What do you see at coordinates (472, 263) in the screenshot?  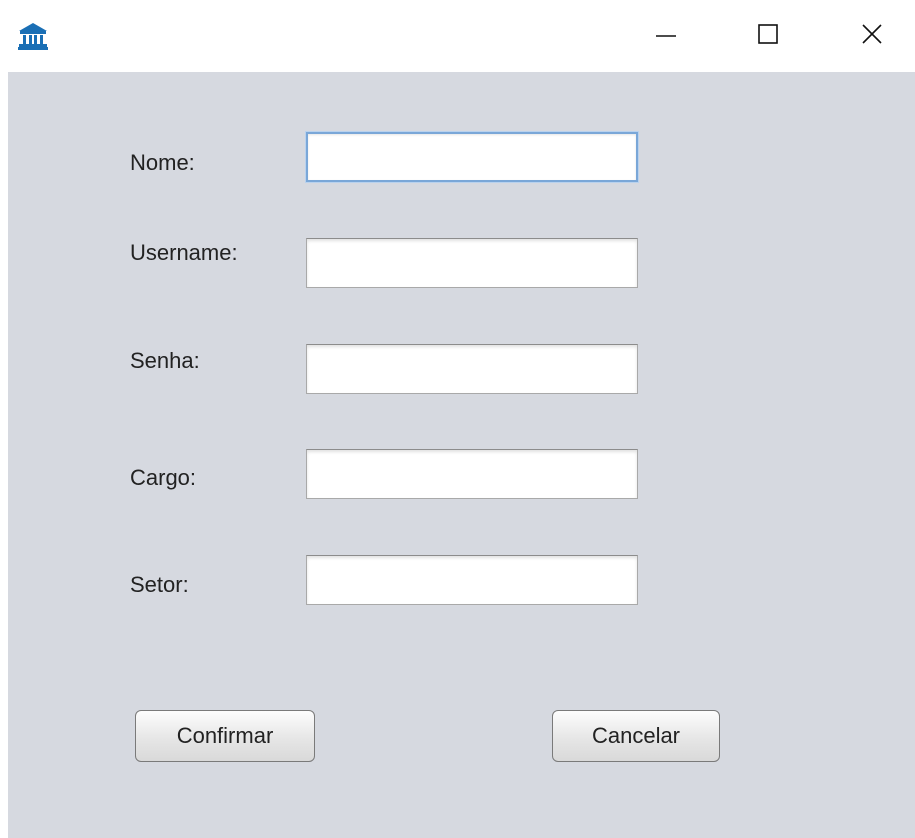 I see `username-input` at bounding box center [472, 263].